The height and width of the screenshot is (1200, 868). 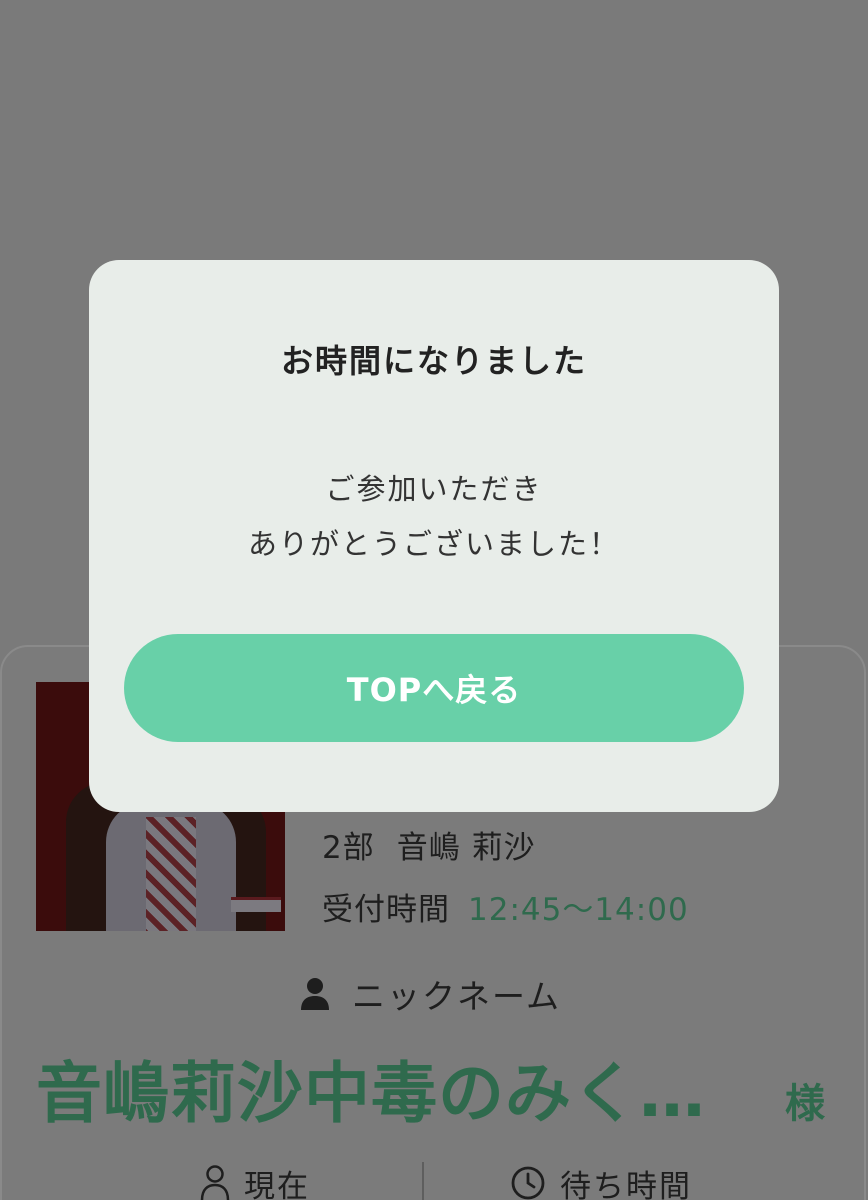 I want to click on reception-time: 12:45〜14:00, so click(x=578, y=910).